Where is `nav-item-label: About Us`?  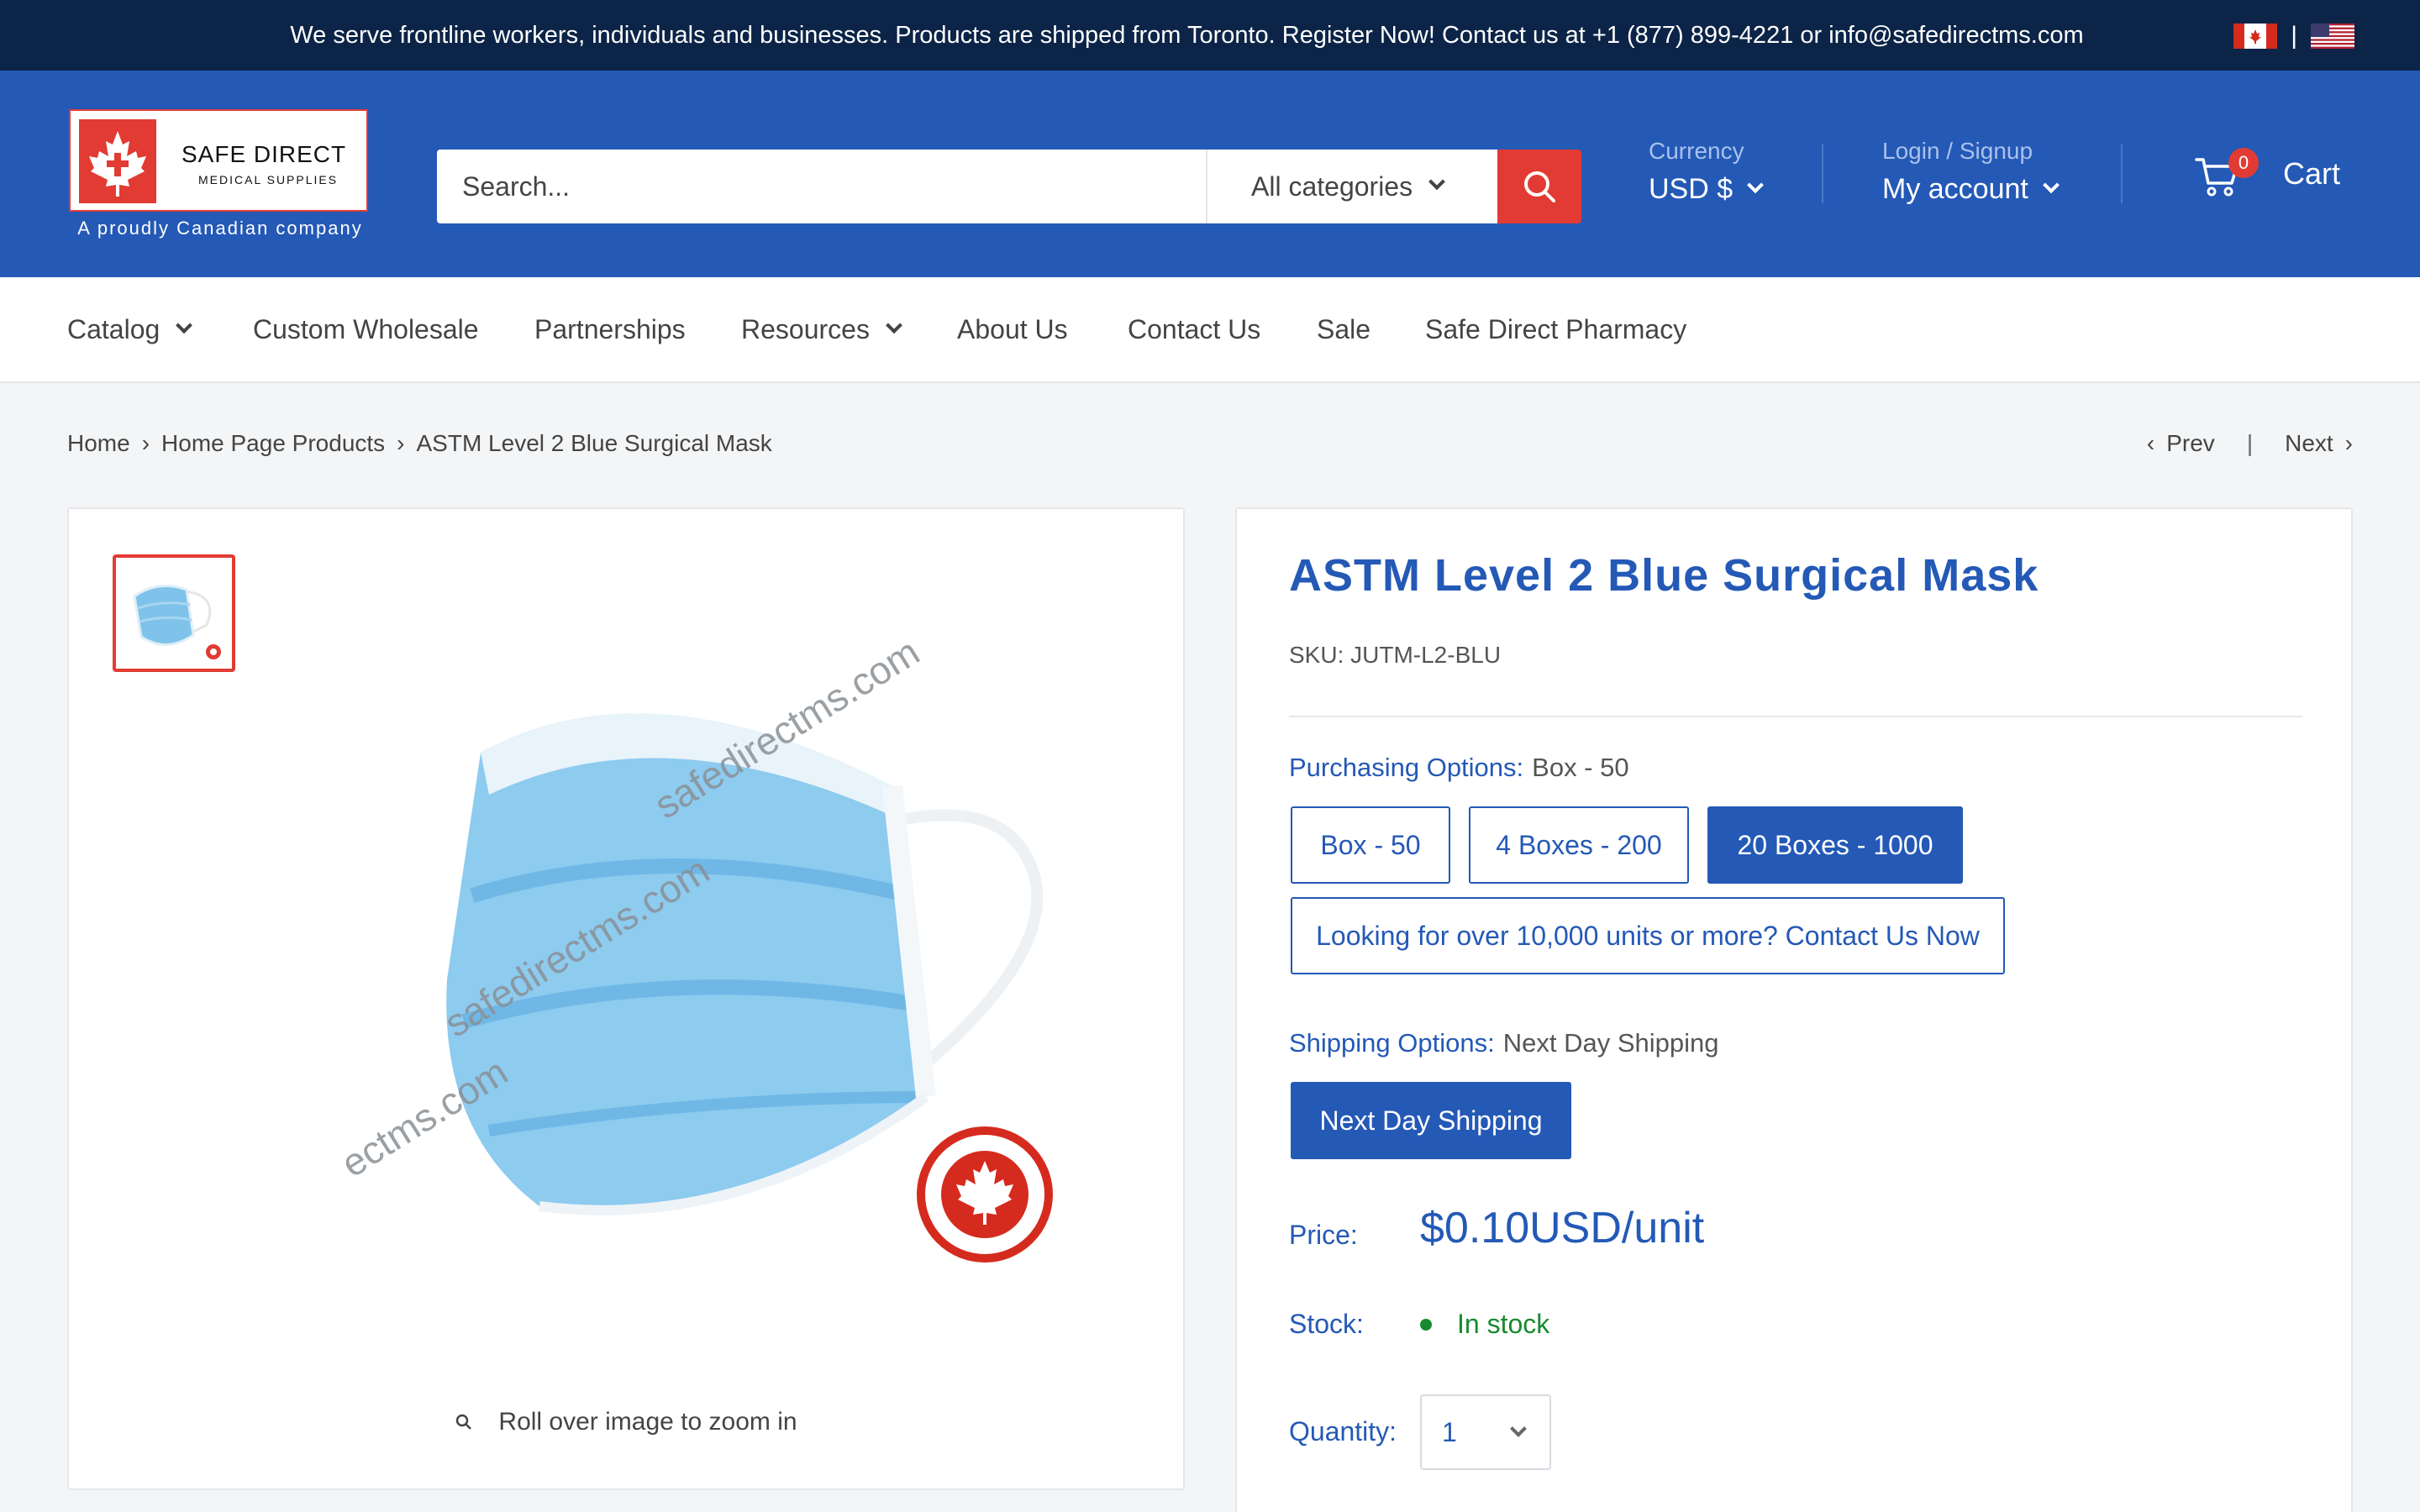
nav-item-label: About Us is located at coordinates (1013, 329).